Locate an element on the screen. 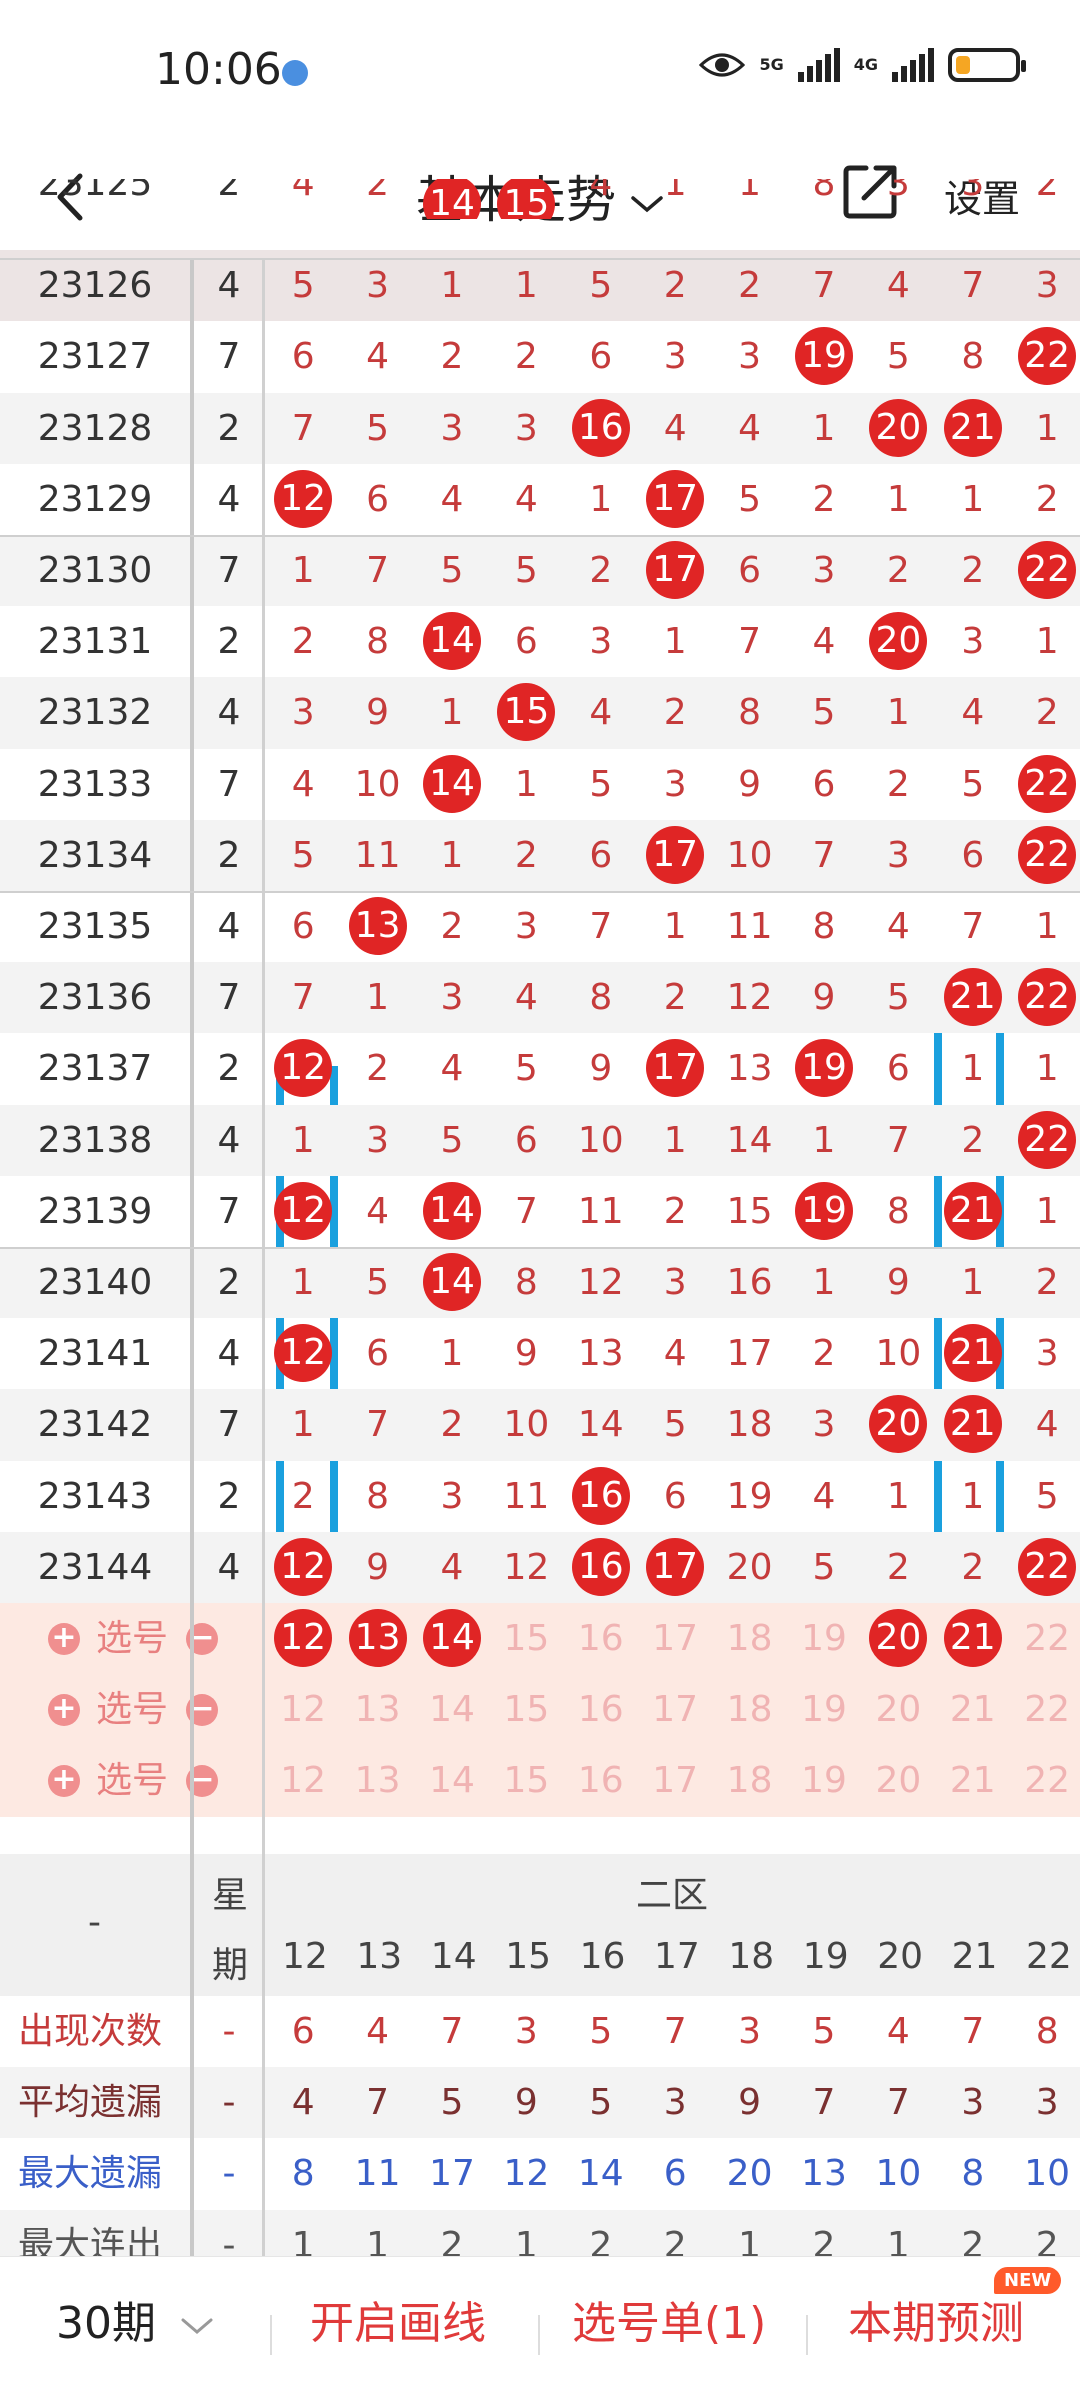 This screenshot has width=1080, height=2401. issue-number: 23138 is located at coordinates (95, 1140).